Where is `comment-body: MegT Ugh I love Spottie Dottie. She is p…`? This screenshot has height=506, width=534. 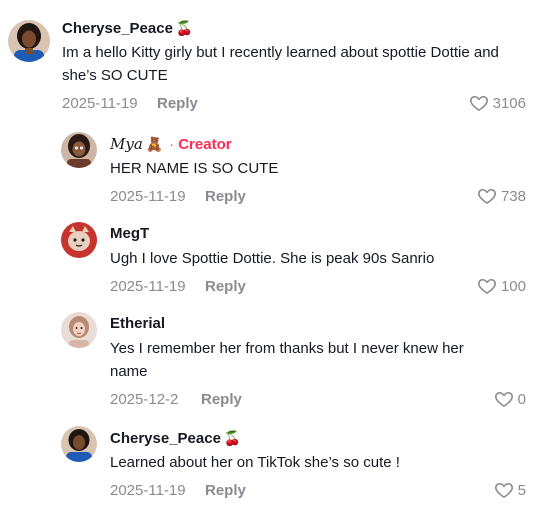
comment-body: MegT Ugh I love Spottie Dottie. She is p… is located at coordinates (322, 261).